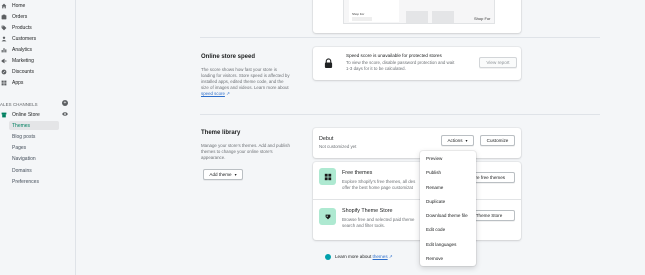  I want to click on theme-store-desc: Browse free and selected paid theme, so click(378, 219).